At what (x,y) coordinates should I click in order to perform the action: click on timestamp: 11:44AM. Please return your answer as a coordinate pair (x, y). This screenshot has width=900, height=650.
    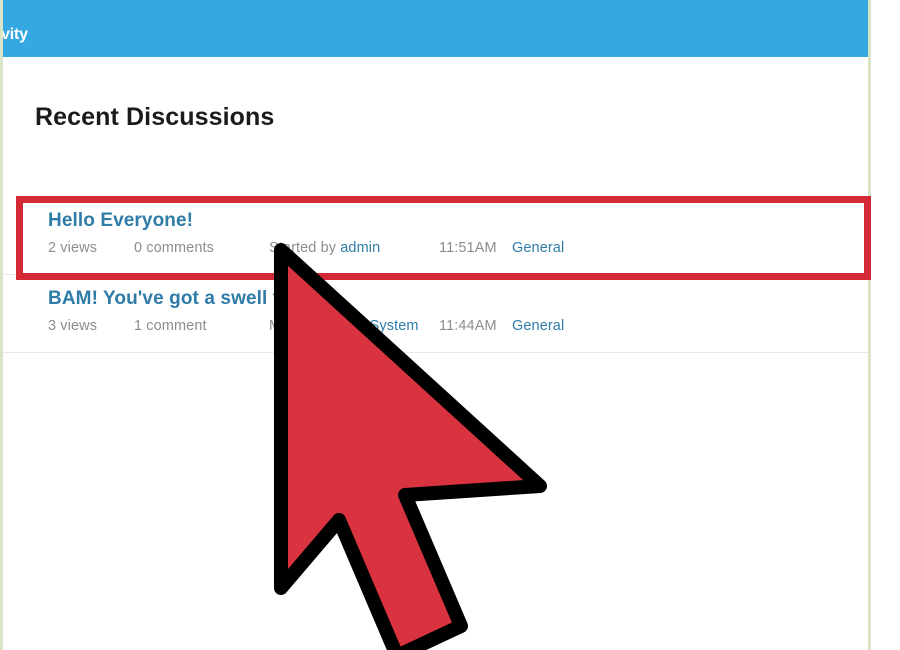
    Looking at the image, I should click on (468, 326).